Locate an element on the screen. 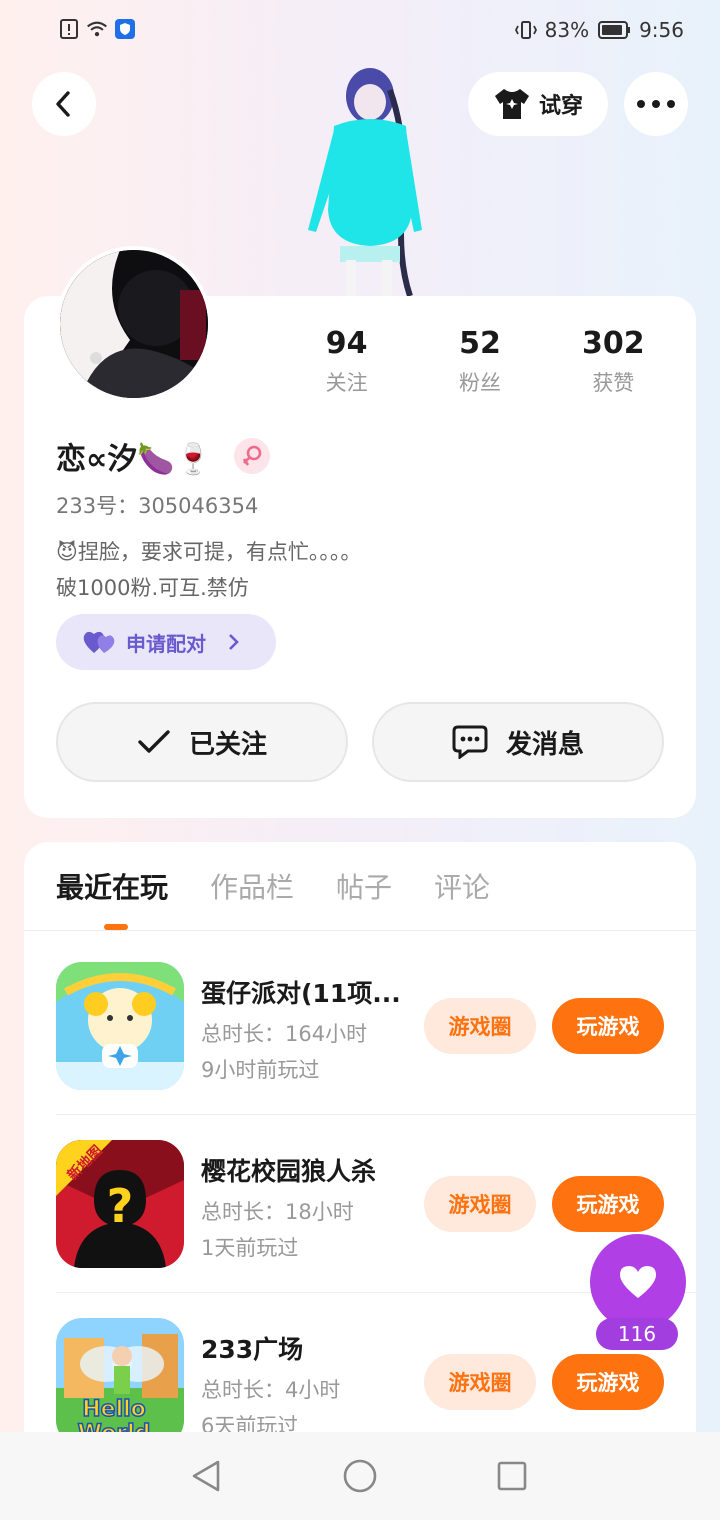 This screenshot has width=720, height=1520. system-nav-bar is located at coordinates (360, 1476).